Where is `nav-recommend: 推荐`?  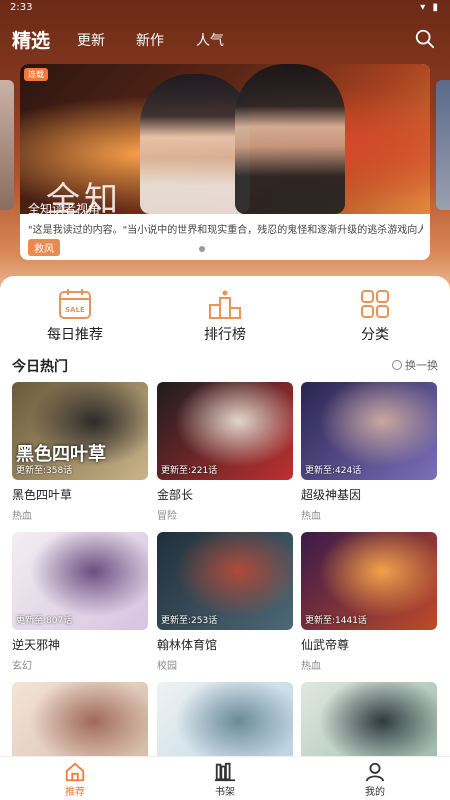
nav-recommend: 推荐 is located at coordinates (75, 779).